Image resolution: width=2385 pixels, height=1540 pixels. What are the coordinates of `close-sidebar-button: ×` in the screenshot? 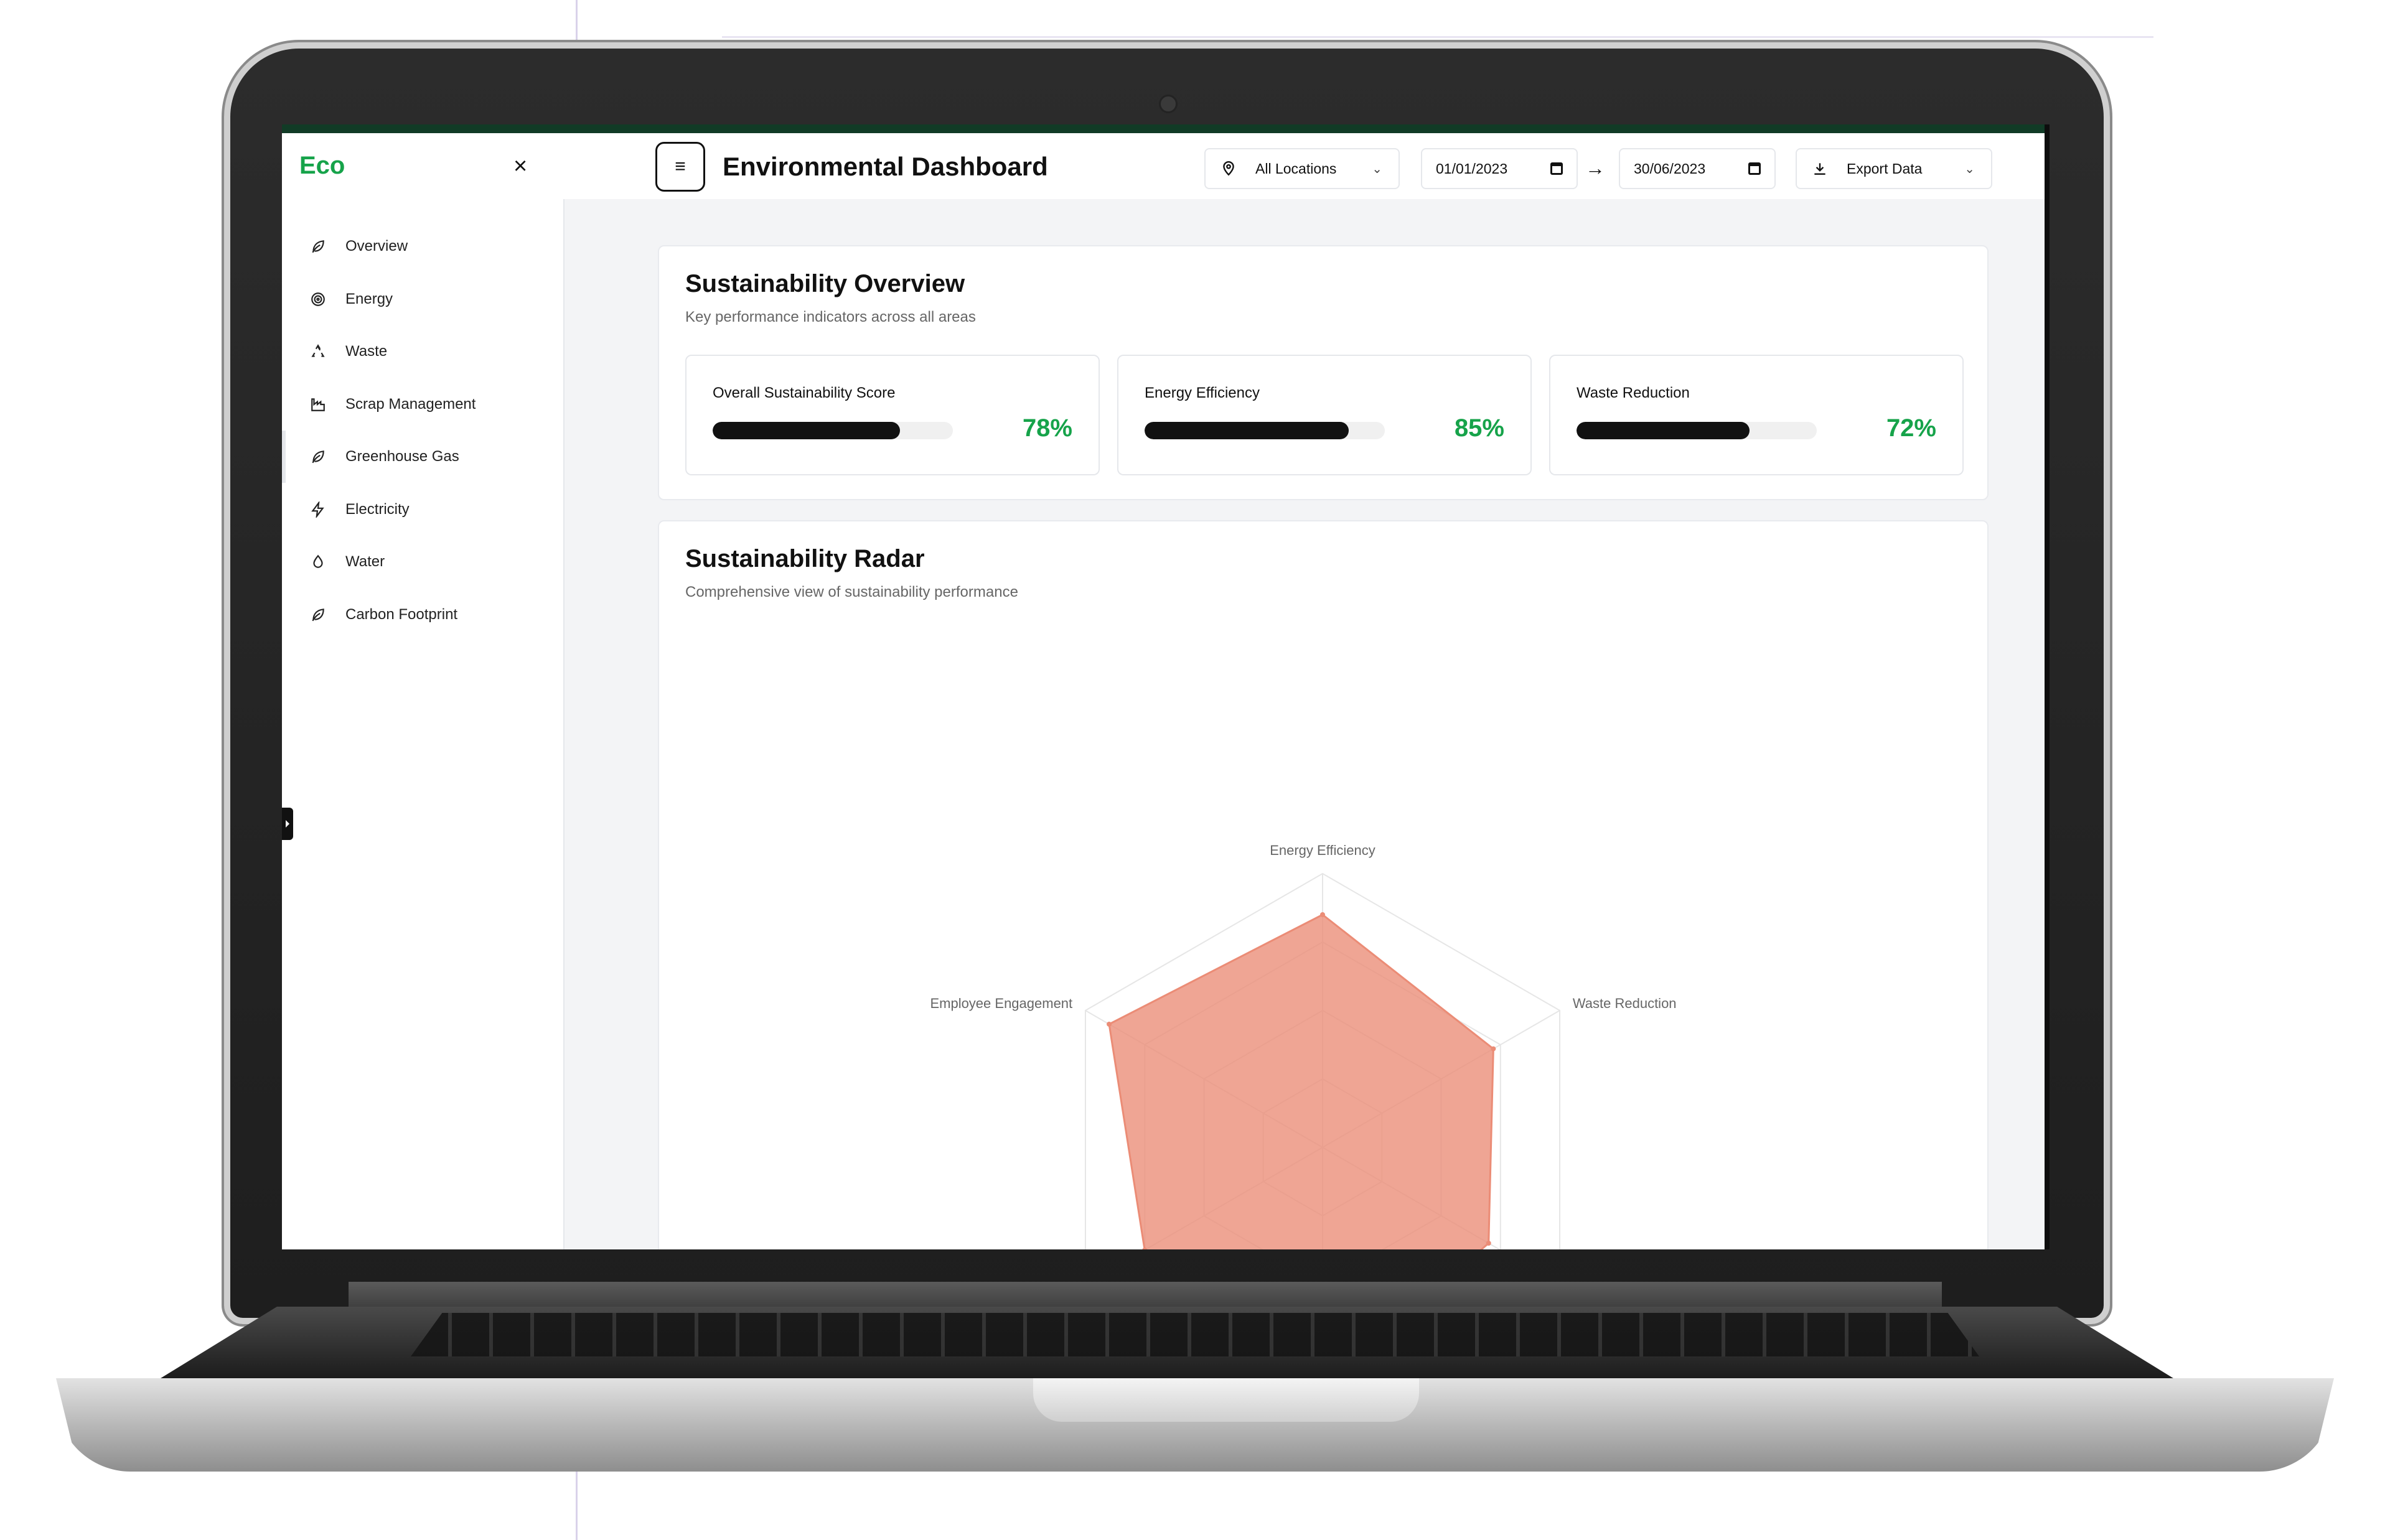 It's located at (520, 166).